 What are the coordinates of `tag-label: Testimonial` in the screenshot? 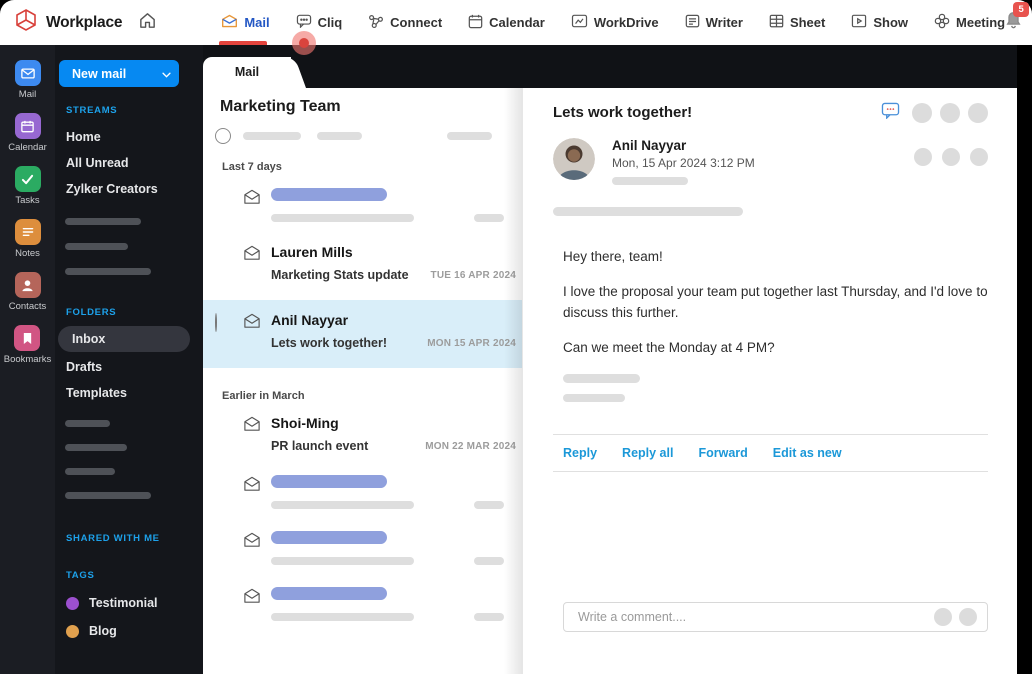 It's located at (123, 603).